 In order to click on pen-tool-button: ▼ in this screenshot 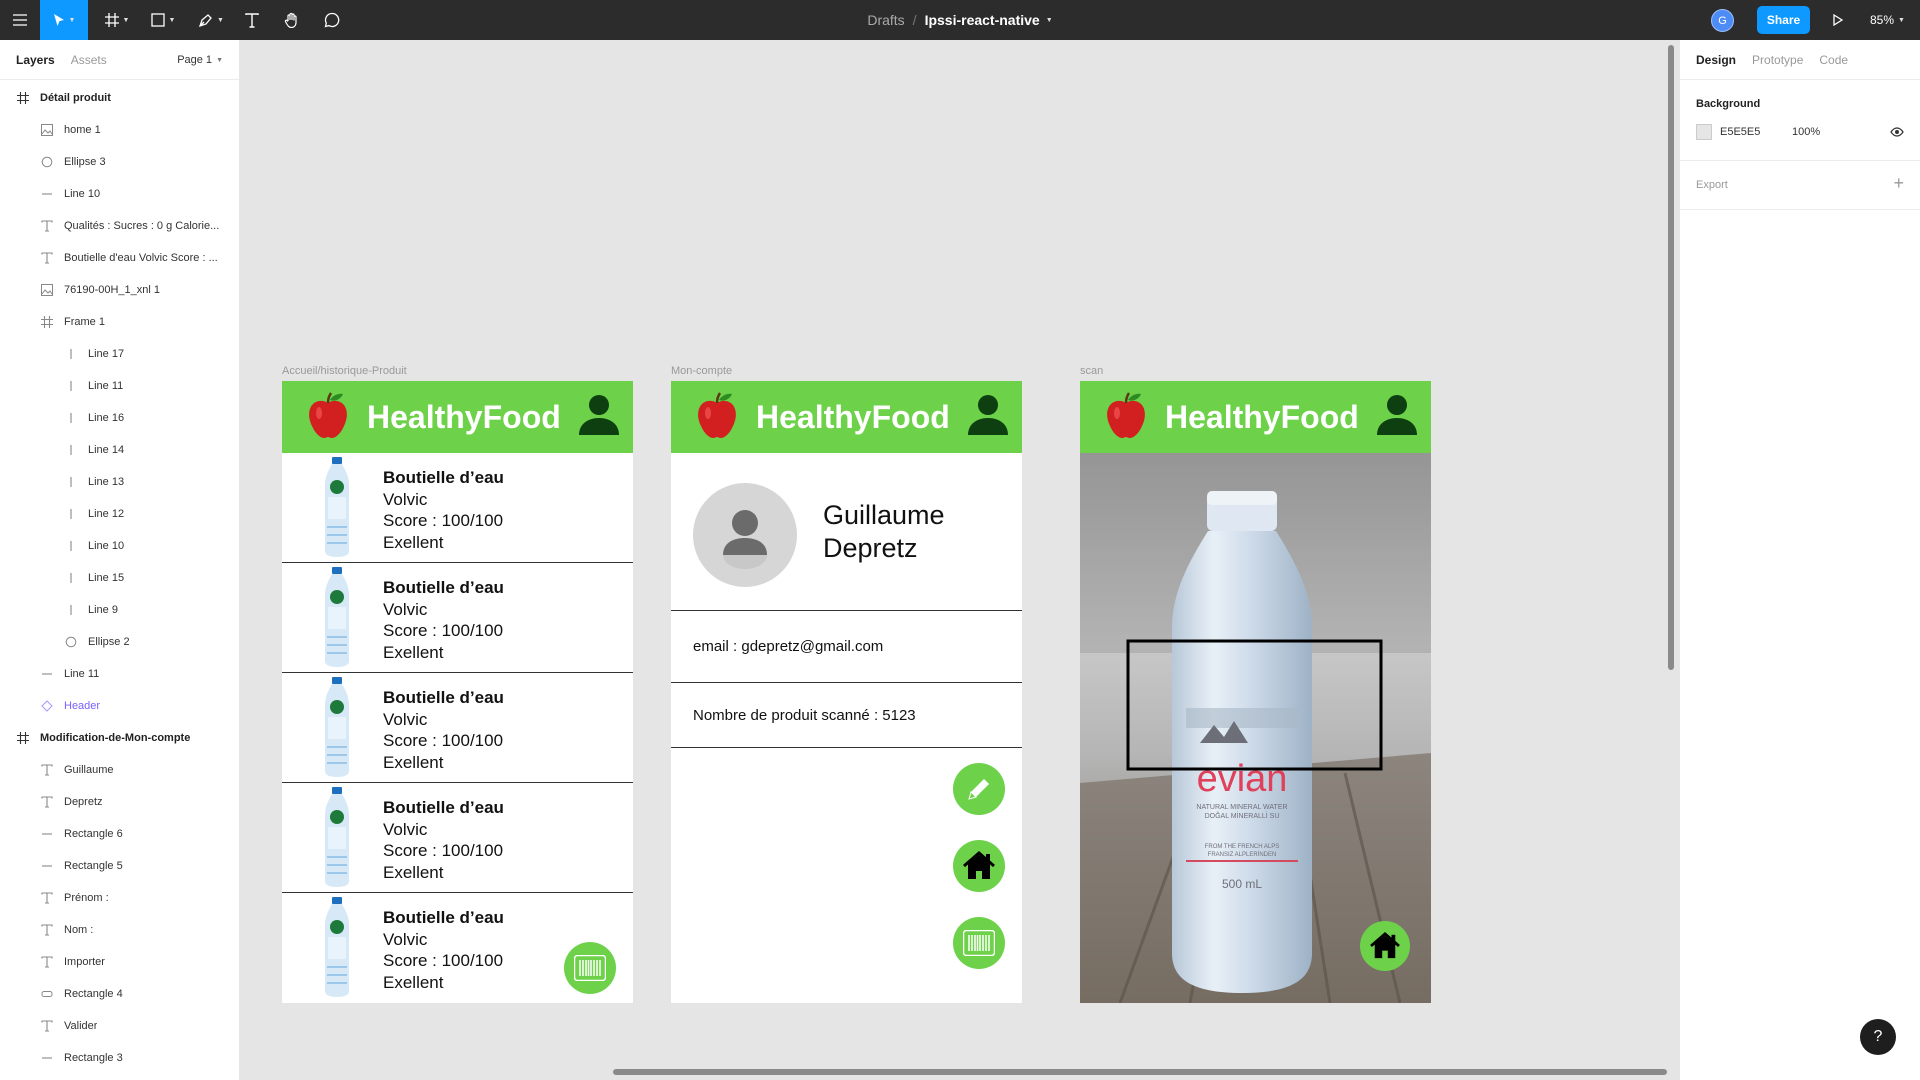, I will do `click(211, 20)`.